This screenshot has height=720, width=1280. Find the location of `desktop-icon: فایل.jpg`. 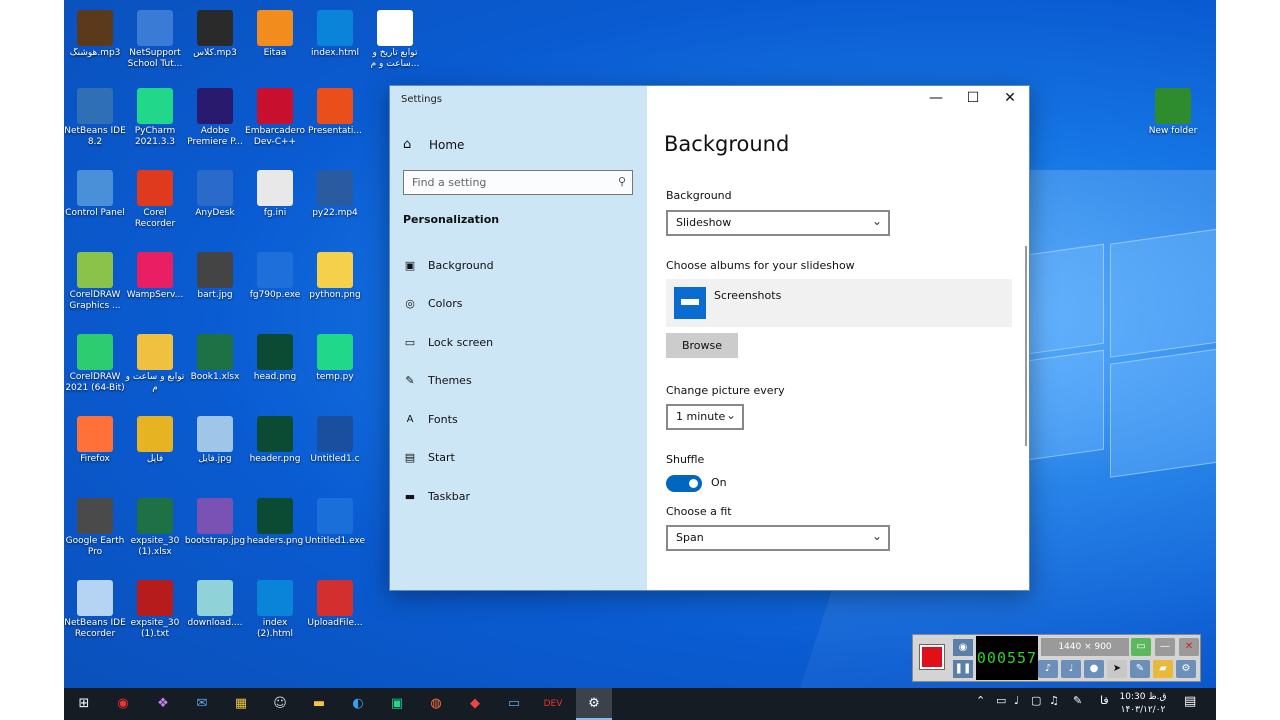

desktop-icon: فایل.jpg is located at coordinates (215, 440).